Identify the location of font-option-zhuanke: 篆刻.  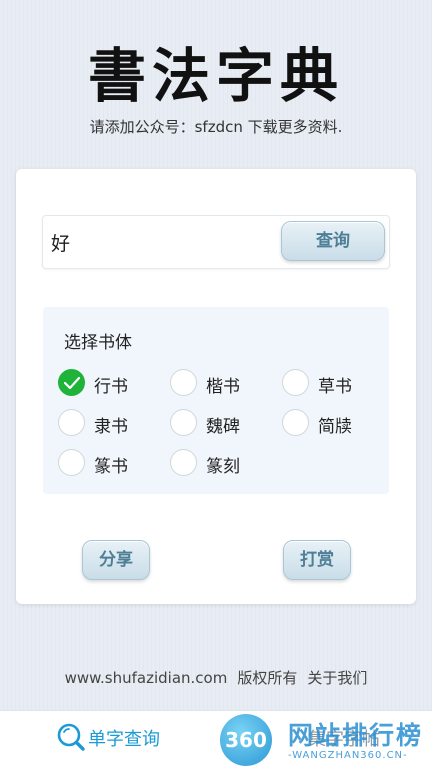
(225, 463).